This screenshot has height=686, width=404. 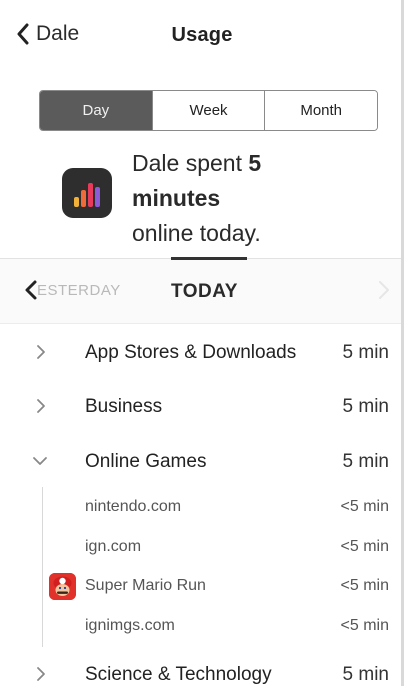 I want to click on day-pager: ESTERDAY TODAY, so click(x=202, y=291).